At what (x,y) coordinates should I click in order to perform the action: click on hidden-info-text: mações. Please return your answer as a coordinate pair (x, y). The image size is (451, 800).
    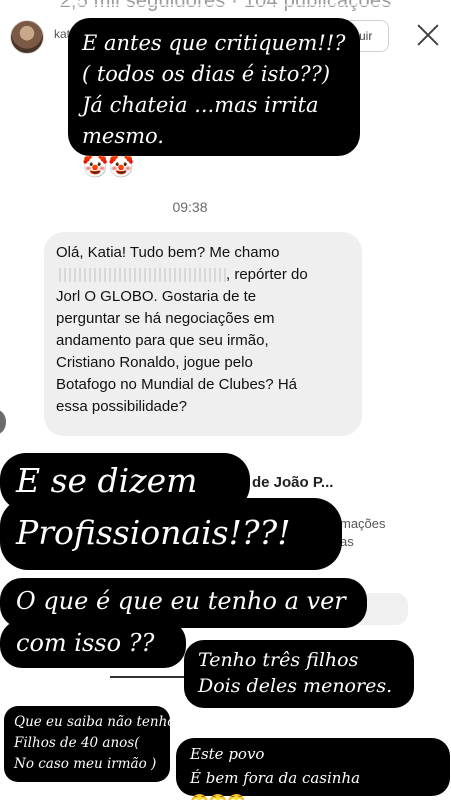
    Looking at the image, I should click on (363, 523).